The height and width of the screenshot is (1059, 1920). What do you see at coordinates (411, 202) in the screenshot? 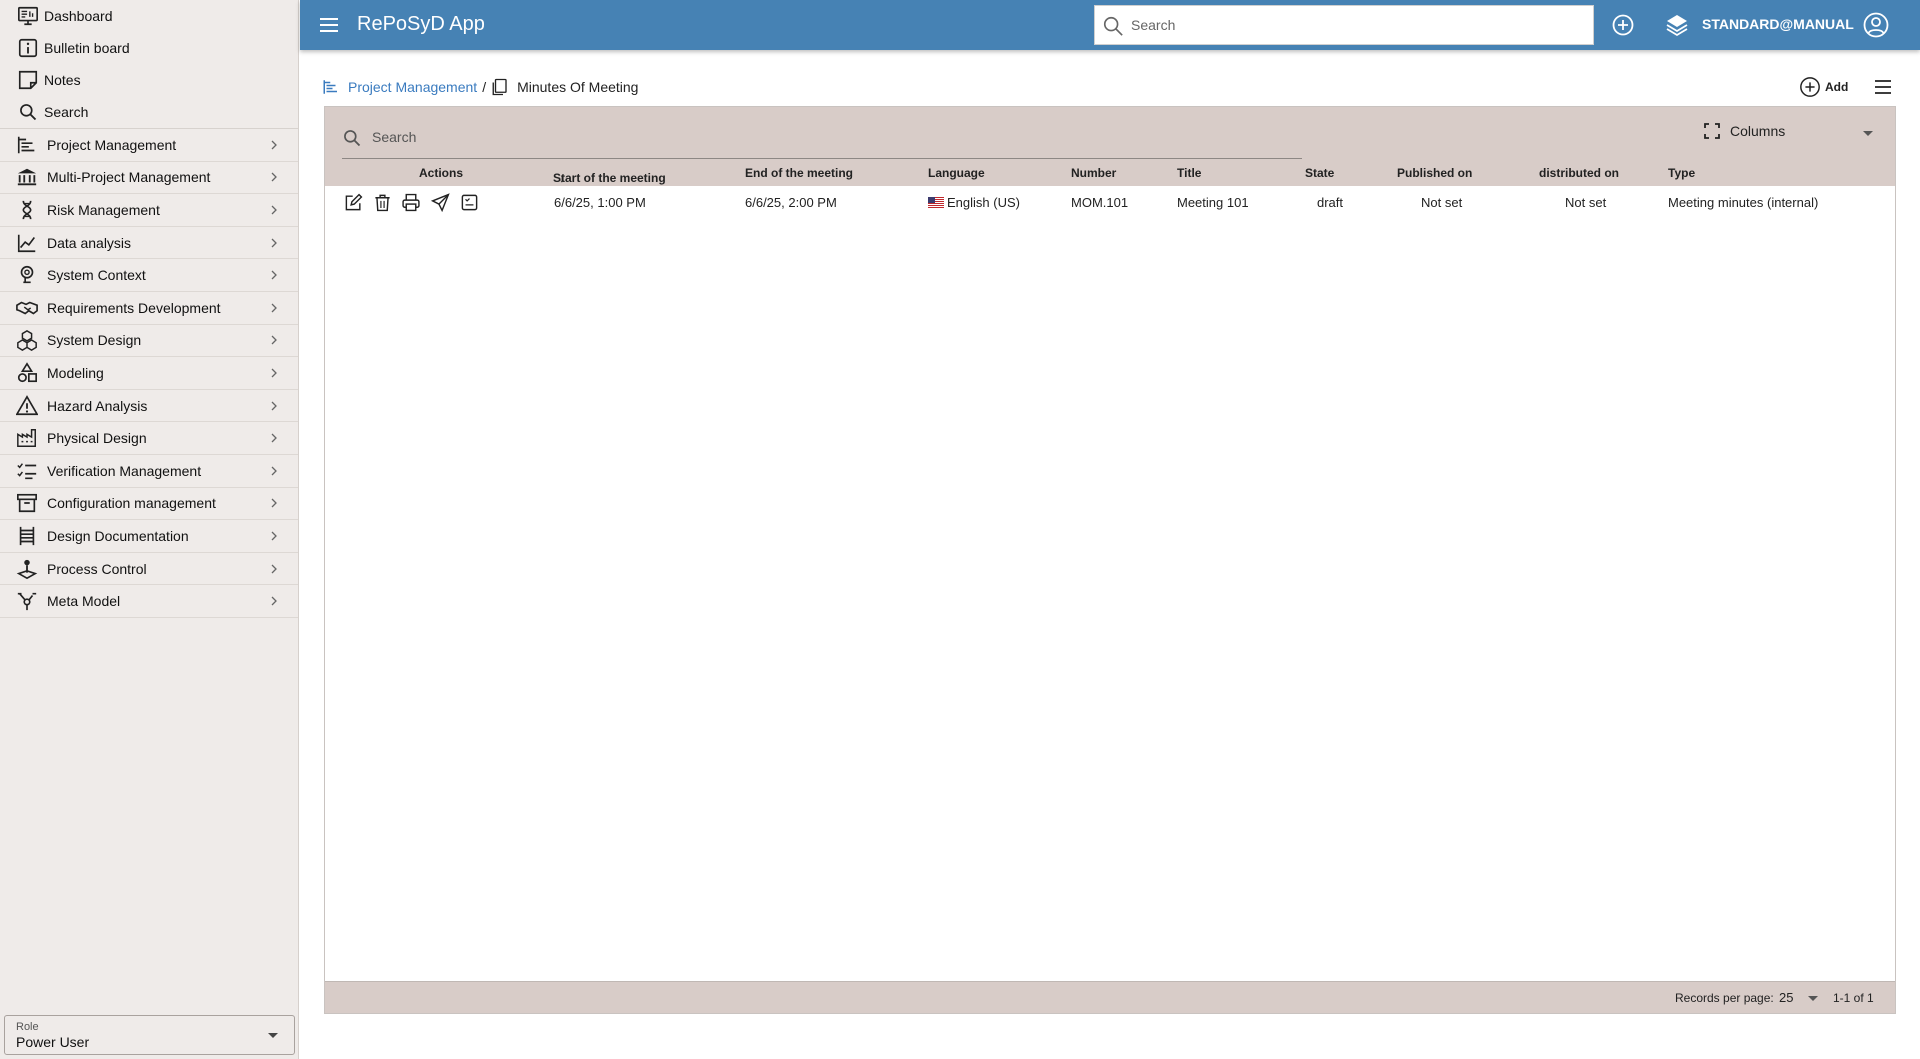
I see `print-icon` at bounding box center [411, 202].